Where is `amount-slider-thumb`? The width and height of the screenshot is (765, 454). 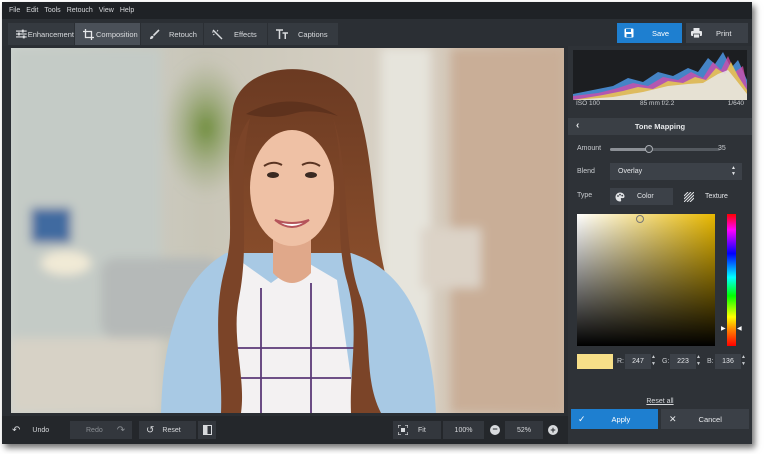 amount-slider-thumb is located at coordinates (648, 149).